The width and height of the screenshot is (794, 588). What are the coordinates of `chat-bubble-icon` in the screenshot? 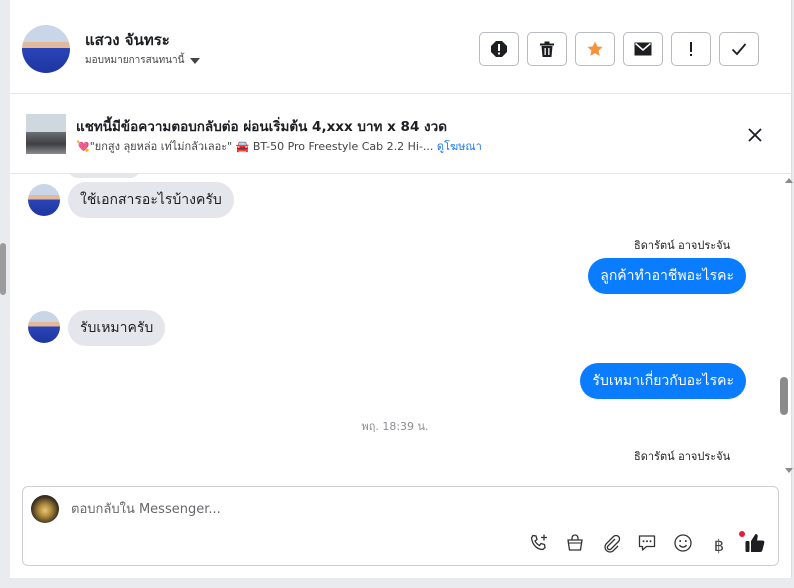 It's located at (647, 545).